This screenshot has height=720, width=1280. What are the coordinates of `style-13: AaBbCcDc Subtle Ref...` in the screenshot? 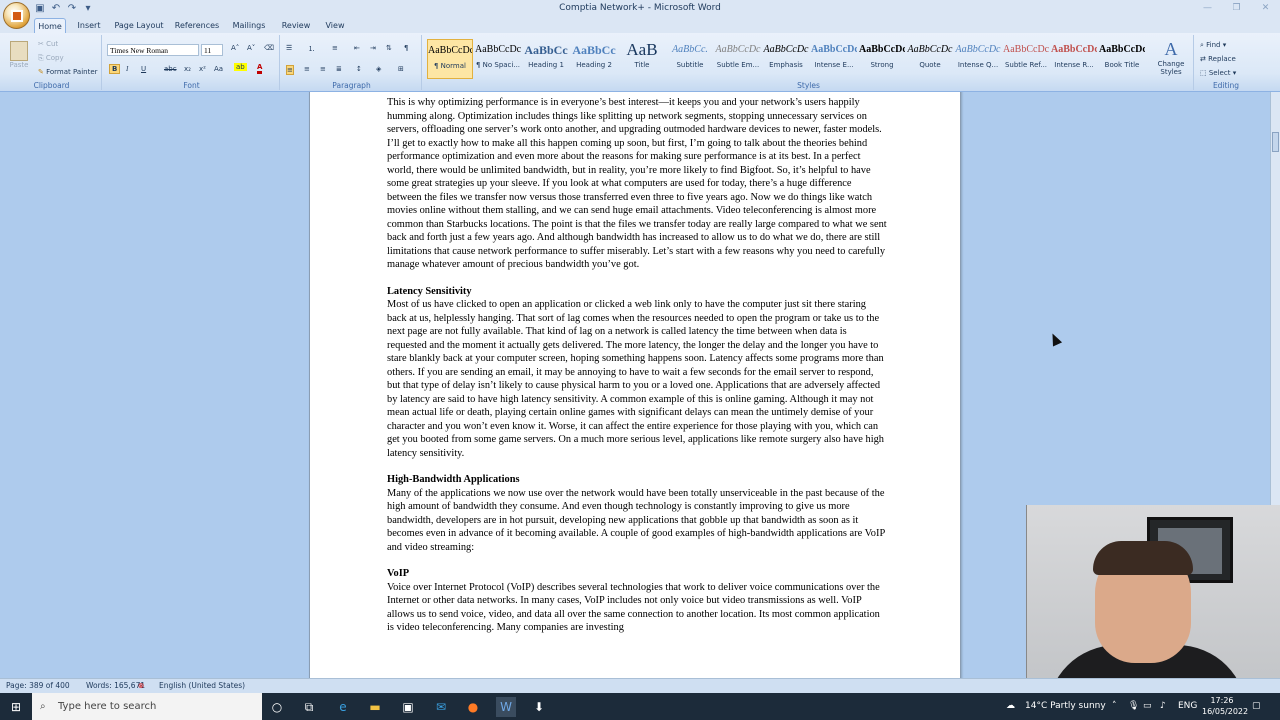 It's located at (1026, 59).